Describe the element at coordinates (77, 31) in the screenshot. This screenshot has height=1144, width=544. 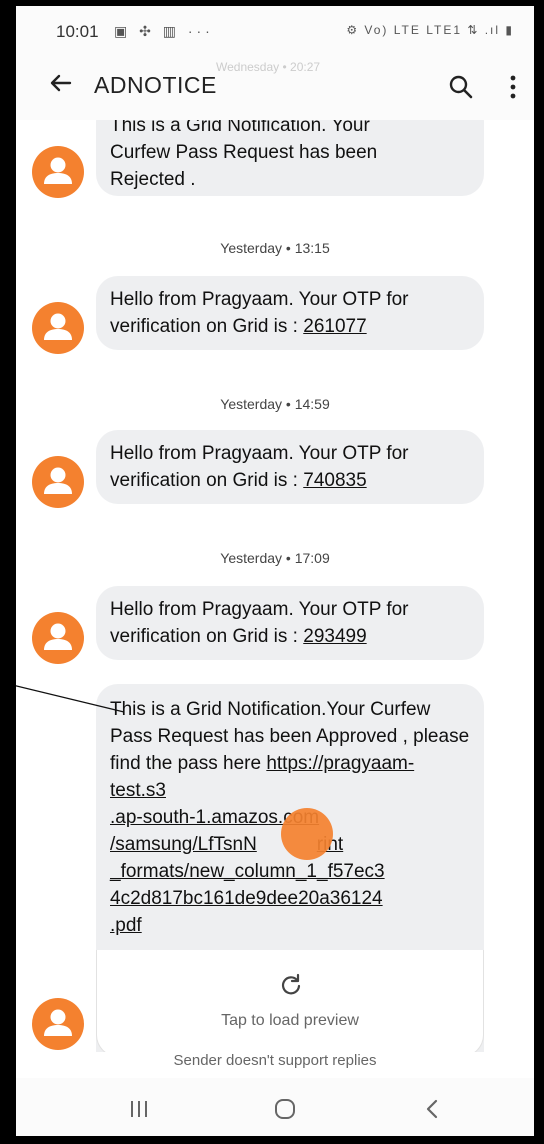
I see `status-time: 10:01` at that location.